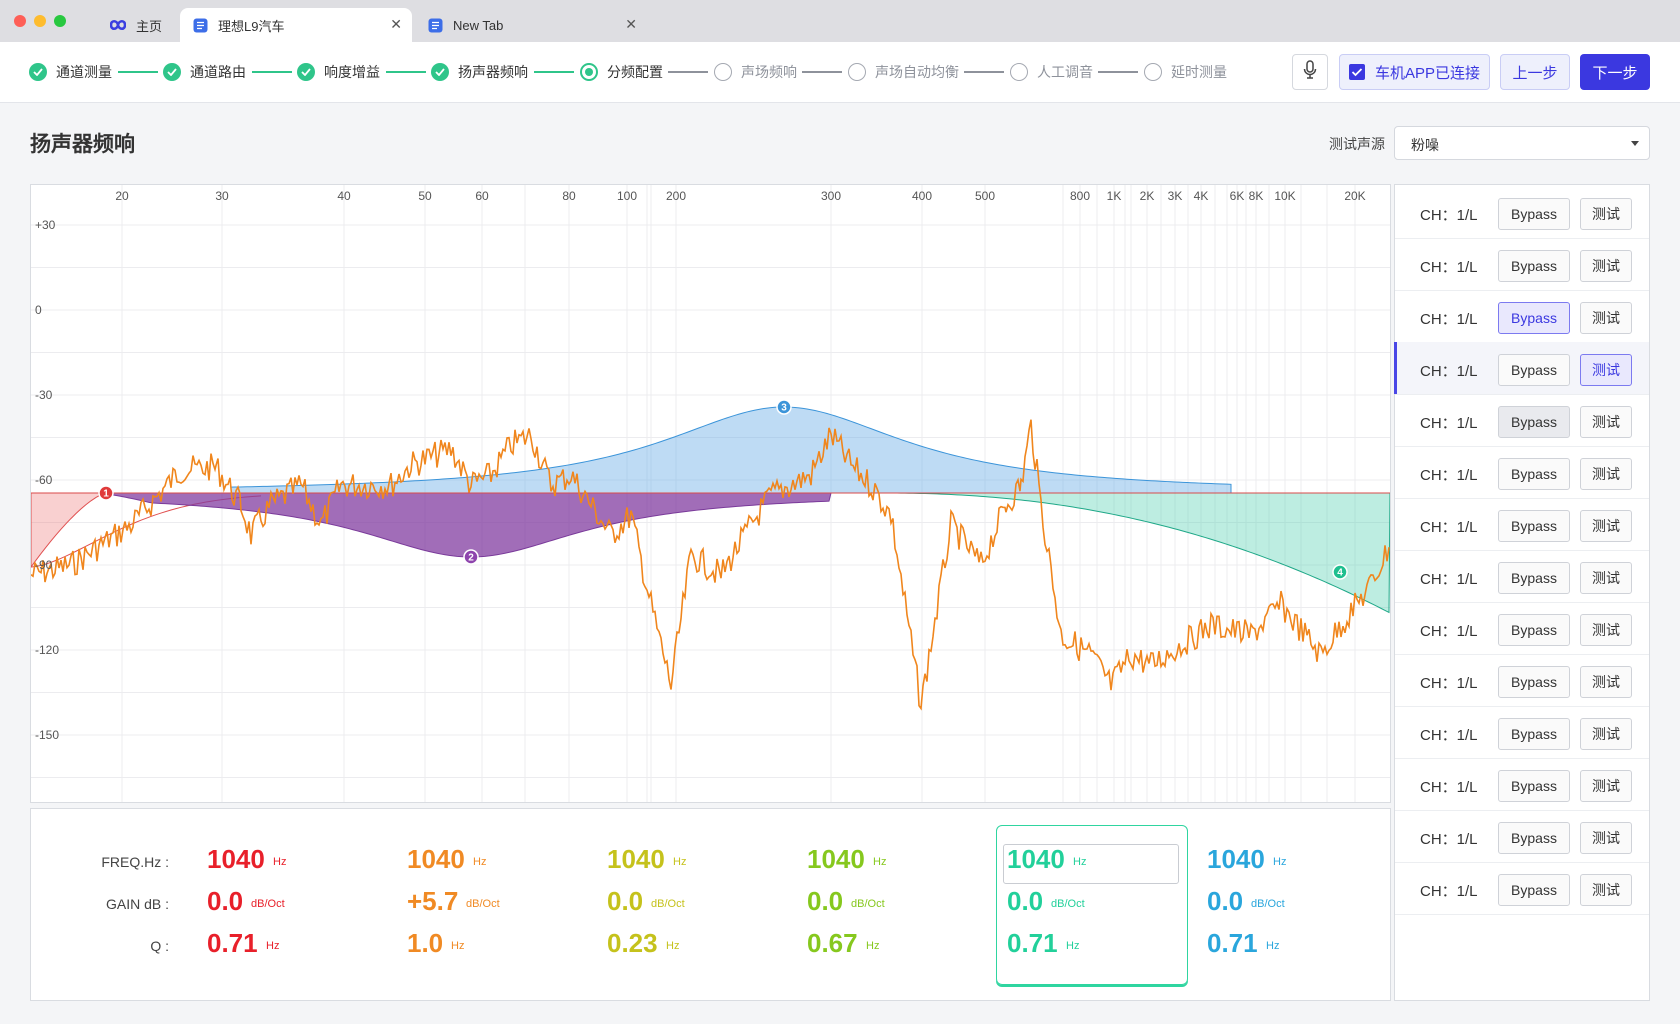 Image resolution: width=1680 pixels, height=1024 pixels. What do you see at coordinates (1356, 72) in the screenshot?
I see `checkbox-checked-icon` at bounding box center [1356, 72].